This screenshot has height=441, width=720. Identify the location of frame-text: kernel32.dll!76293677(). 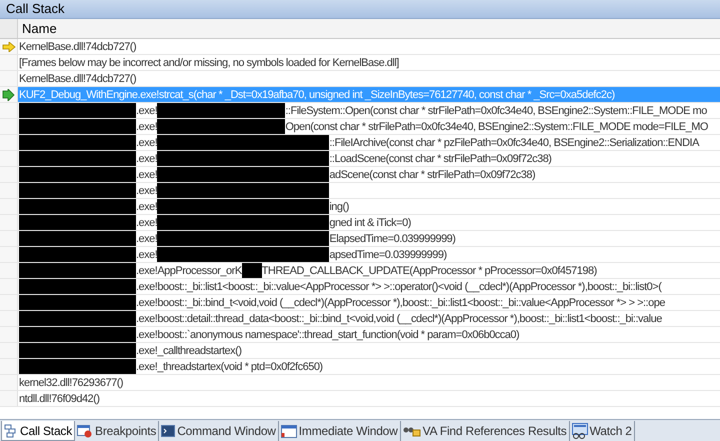
(71, 383).